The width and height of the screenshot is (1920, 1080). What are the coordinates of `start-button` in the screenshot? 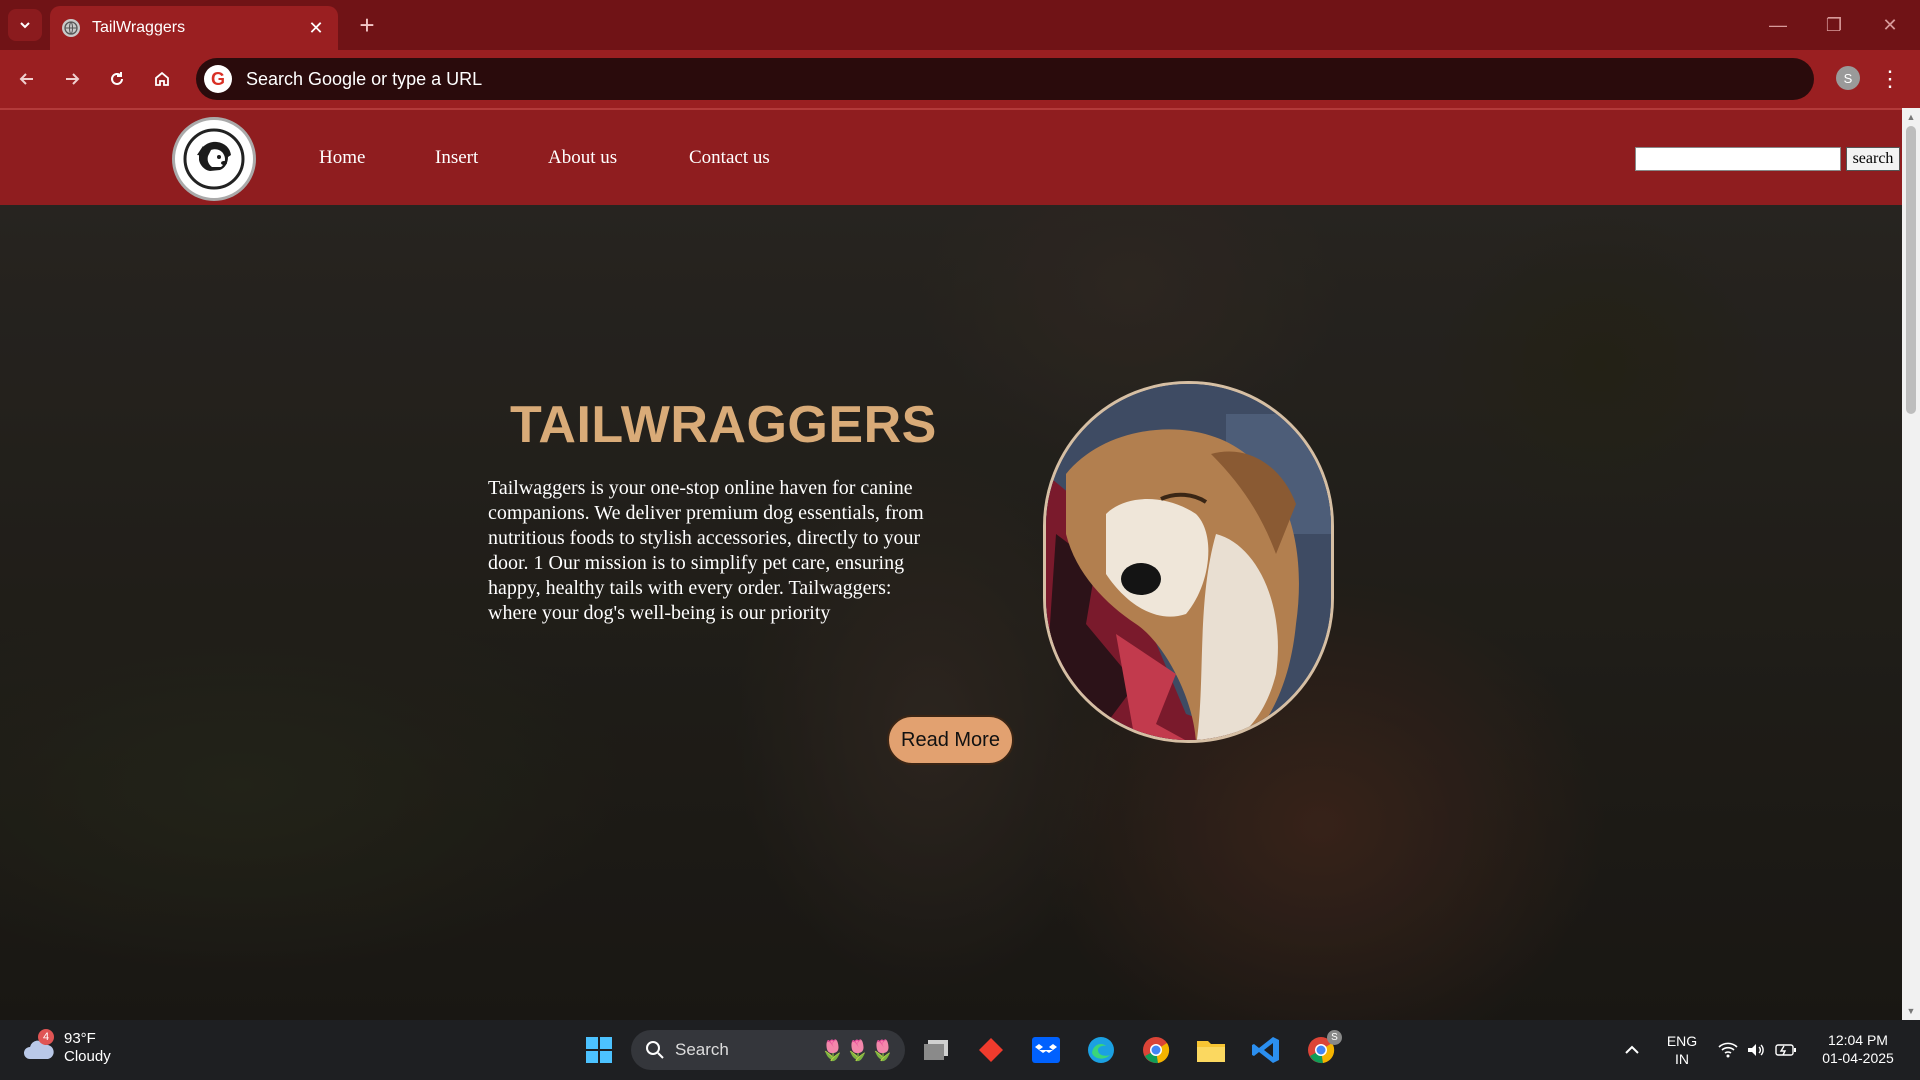 It's located at (599, 1050).